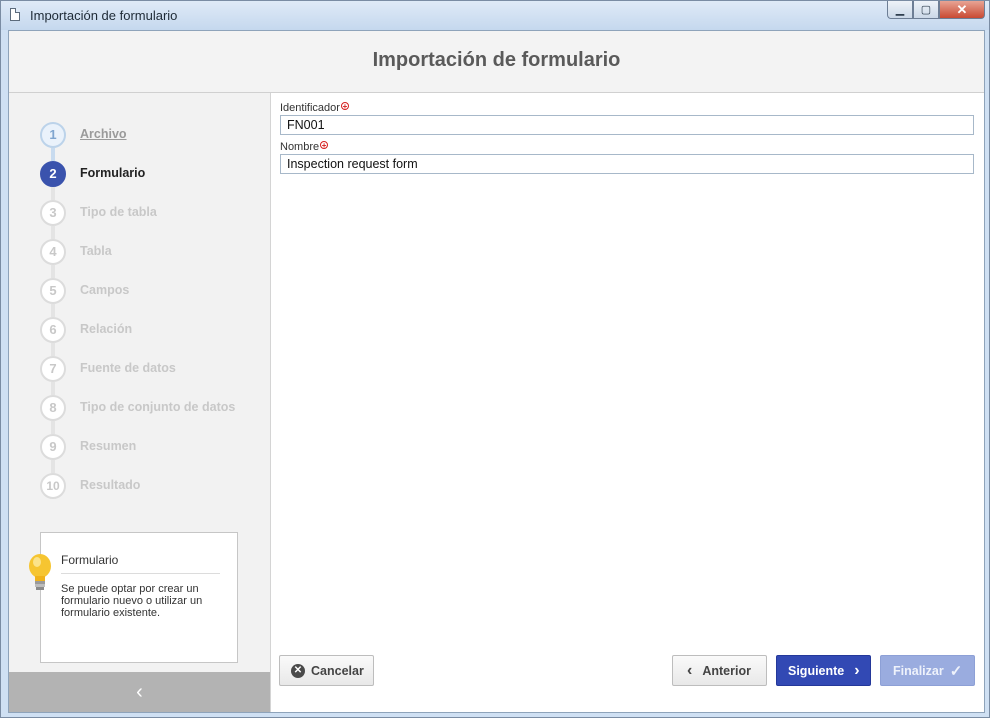 The width and height of the screenshot is (992, 720). I want to click on document-icon, so click(15, 14).